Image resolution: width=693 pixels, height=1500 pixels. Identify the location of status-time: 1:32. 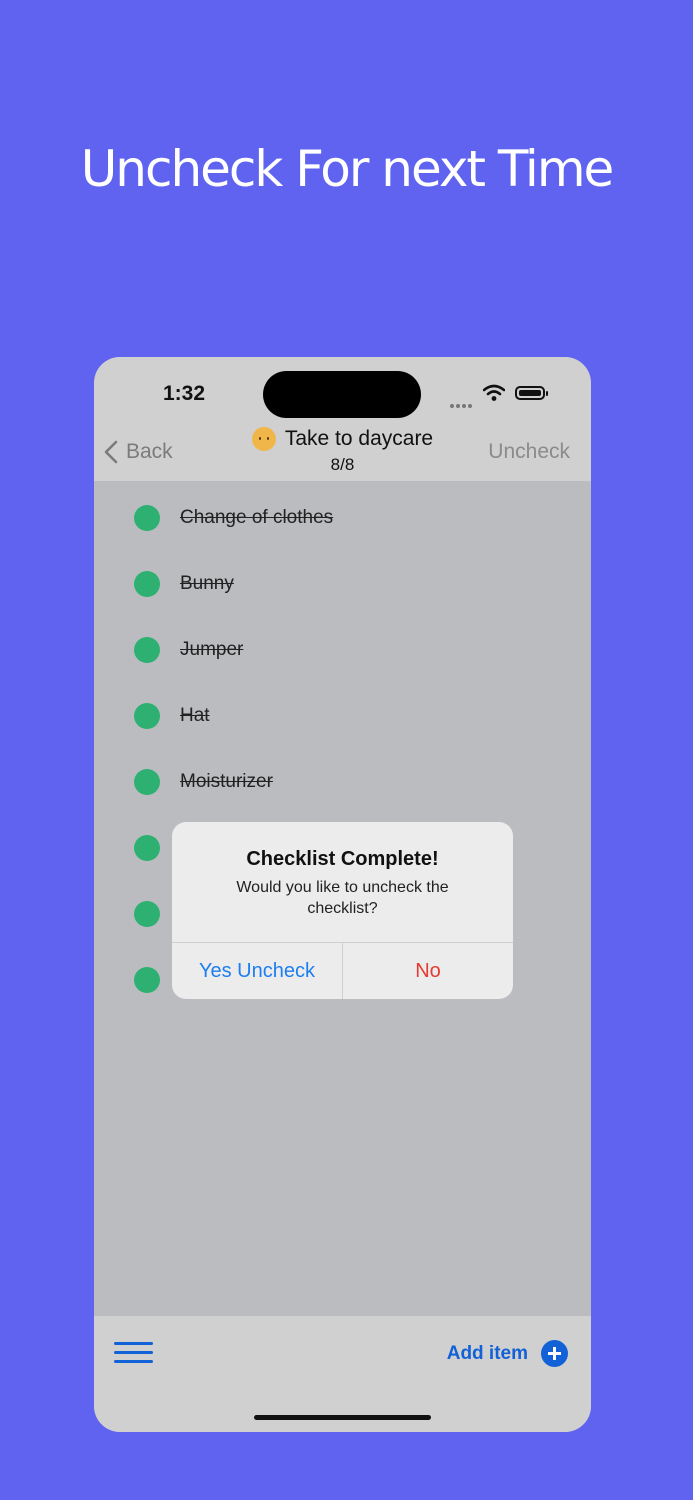
(184, 393).